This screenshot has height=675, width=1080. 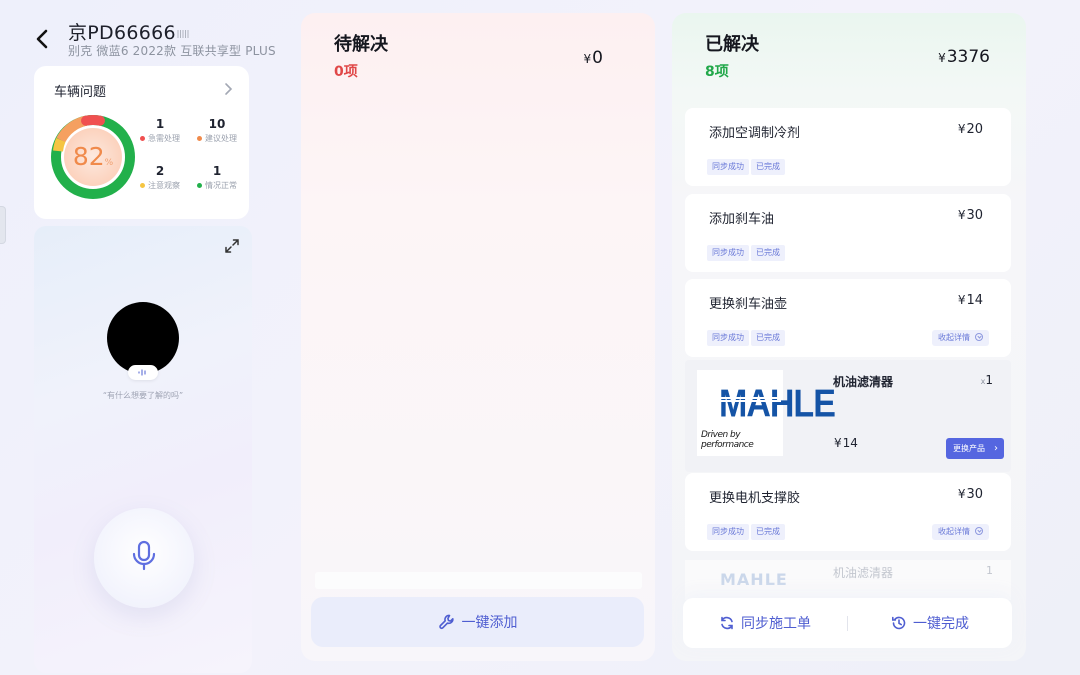 What do you see at coordinates (727, 440) in the screenshot?
I see `brand-tagline: Driven by performance` at bounding box center [727, 440].